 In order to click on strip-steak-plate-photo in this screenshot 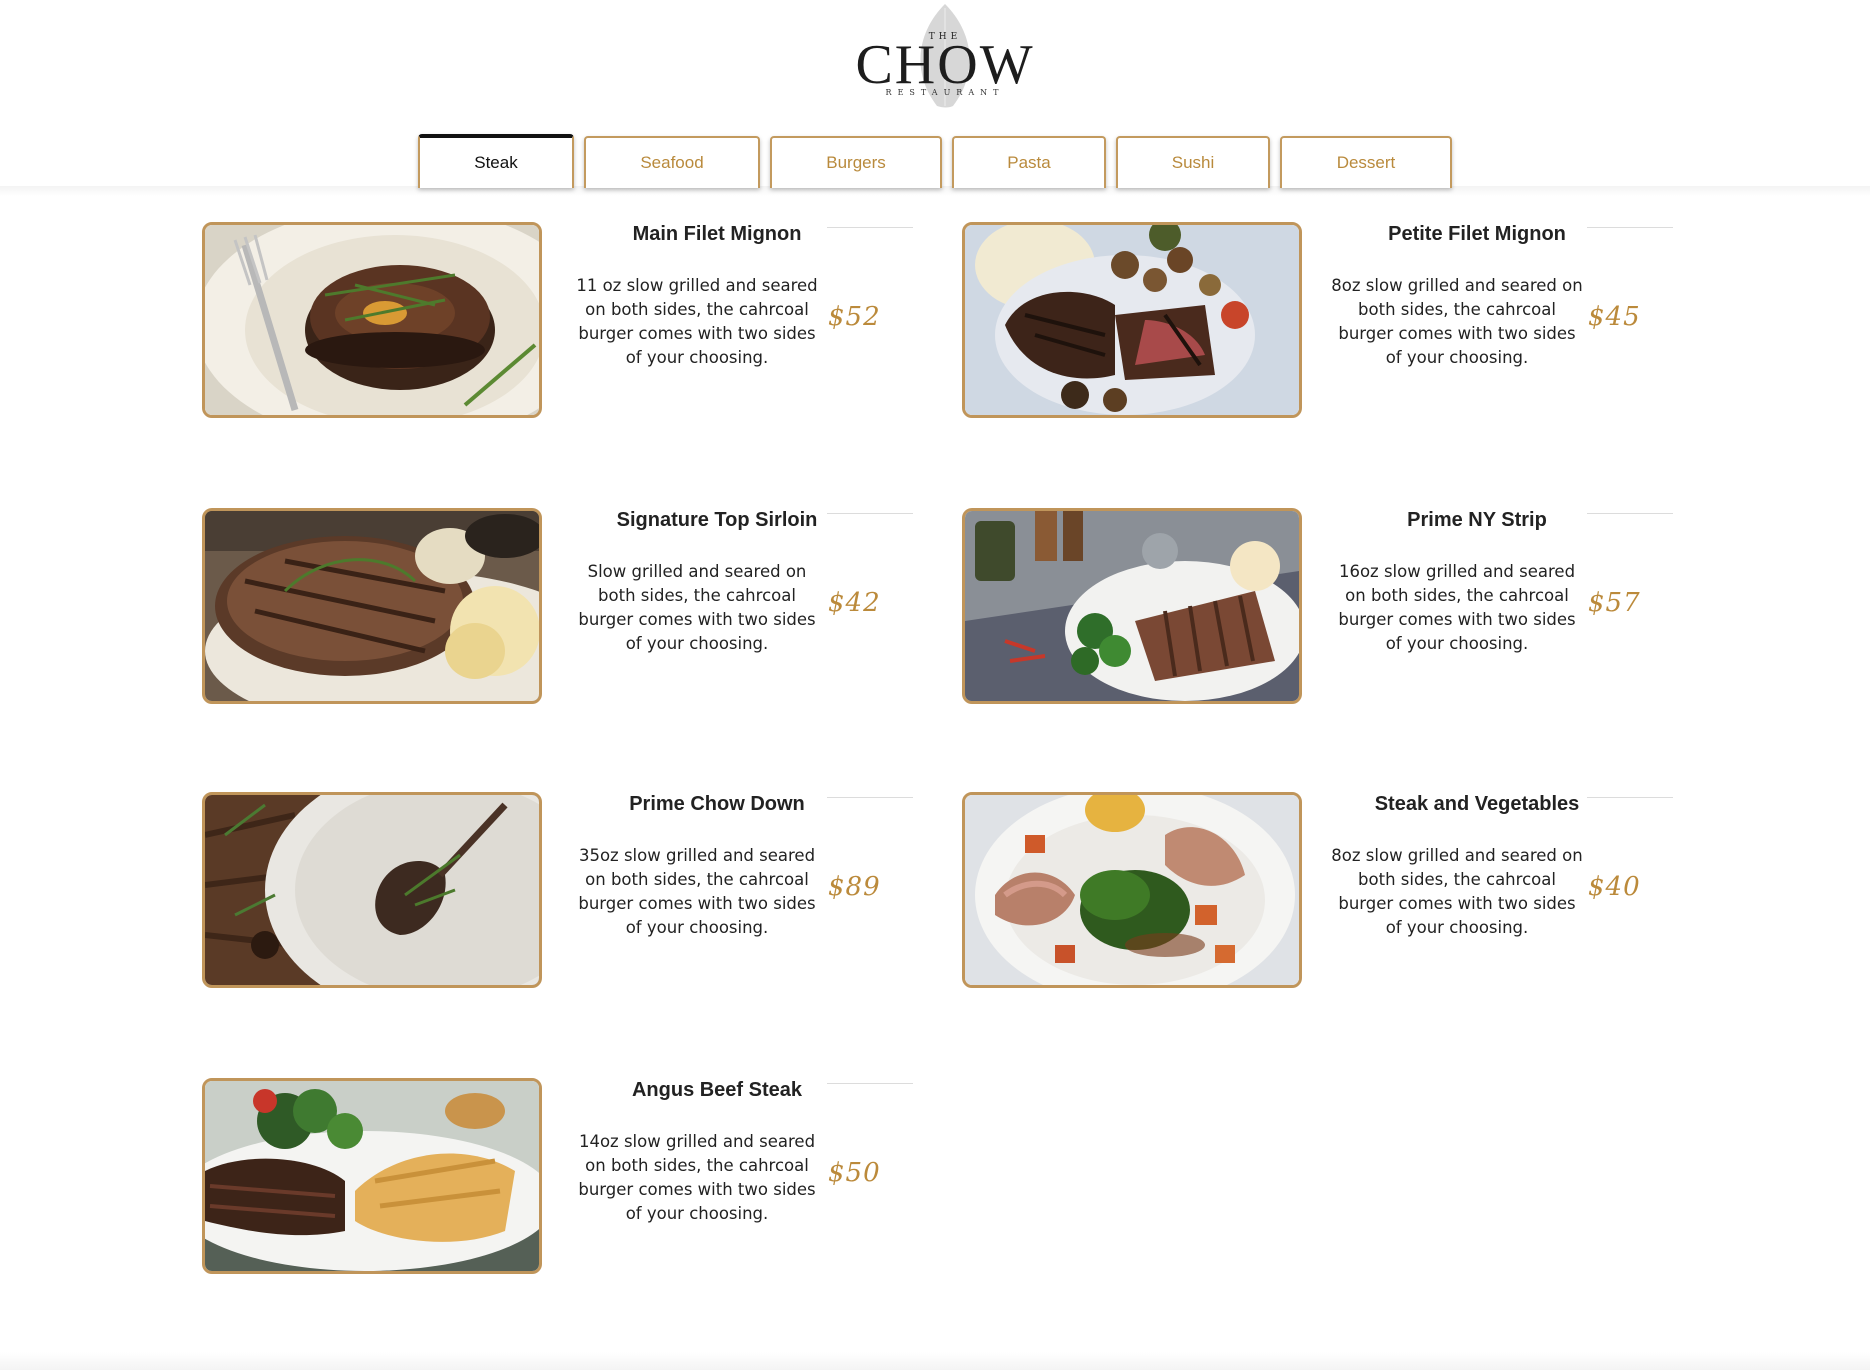, I will do `click(1132, 606)`.